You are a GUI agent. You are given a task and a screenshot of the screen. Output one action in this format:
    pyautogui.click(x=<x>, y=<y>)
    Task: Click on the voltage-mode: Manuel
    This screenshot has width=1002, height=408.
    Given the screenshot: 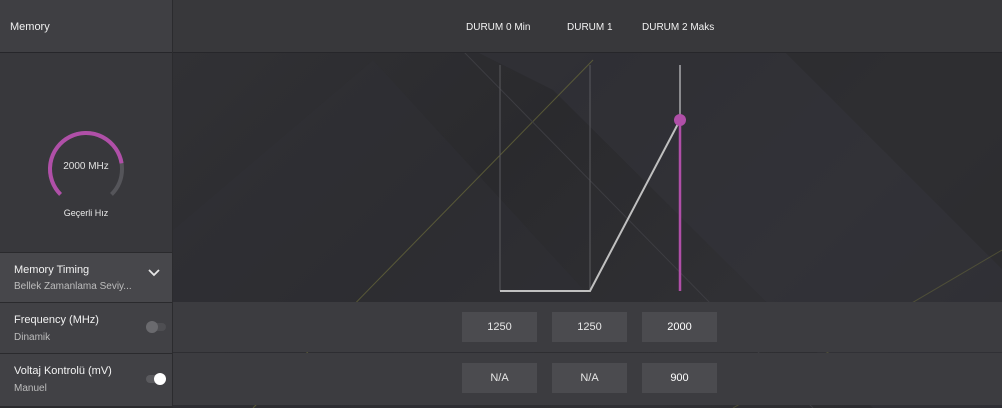 What is the action you would take?
    pyautogui.click(x=30, y=388)
    